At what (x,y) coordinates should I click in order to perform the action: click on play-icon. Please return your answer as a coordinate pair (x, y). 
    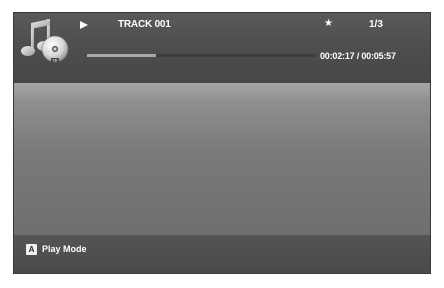
    Looking at the image, I should click on (84, 25).